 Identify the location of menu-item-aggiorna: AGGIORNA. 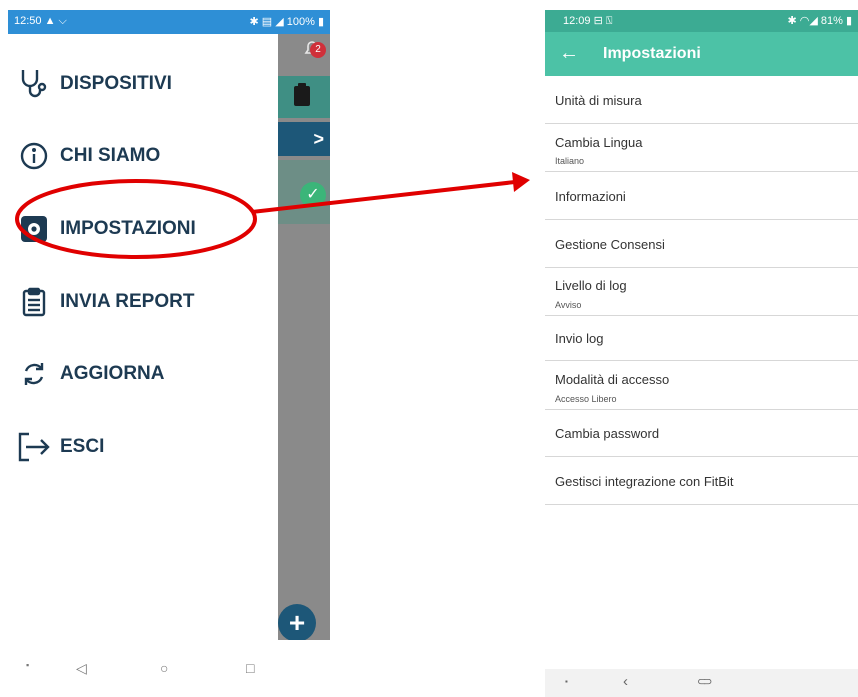
(90, 374).